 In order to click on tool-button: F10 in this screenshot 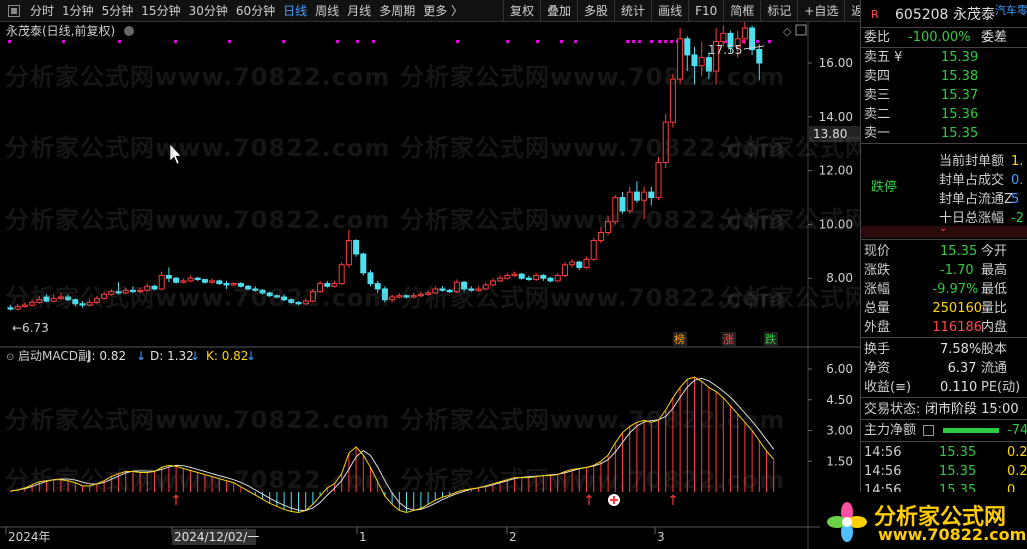, I will do `click(705, 11)`.